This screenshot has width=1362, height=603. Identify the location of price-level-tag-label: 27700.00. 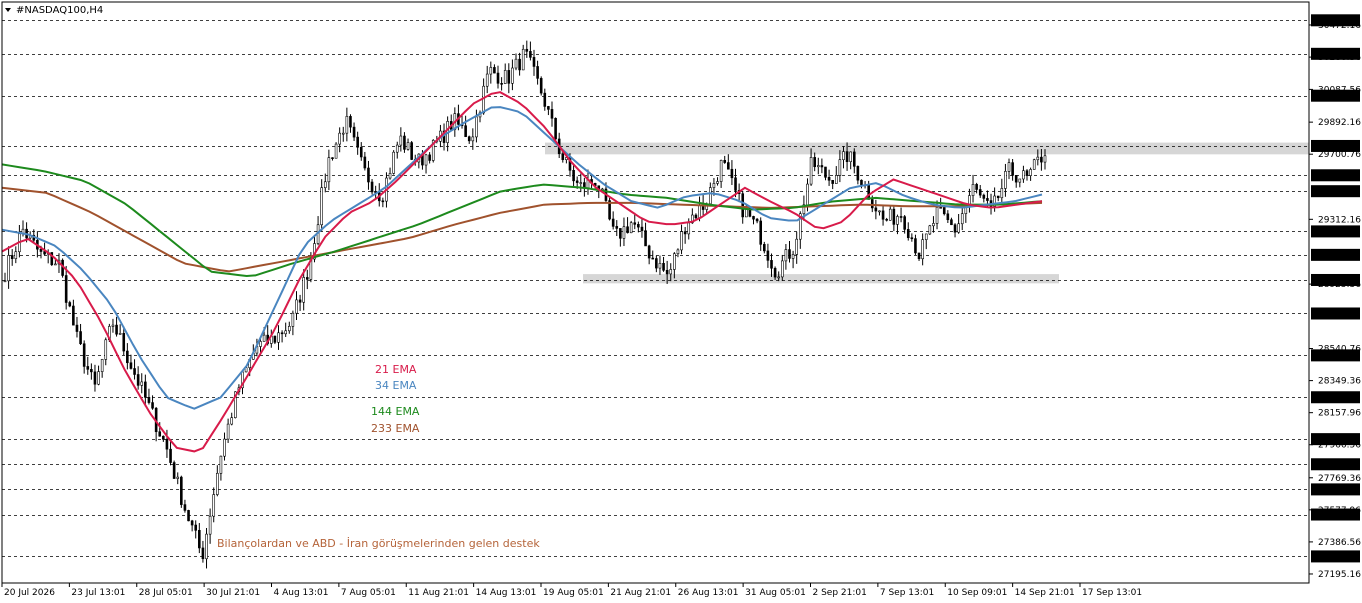
(1337, 490).